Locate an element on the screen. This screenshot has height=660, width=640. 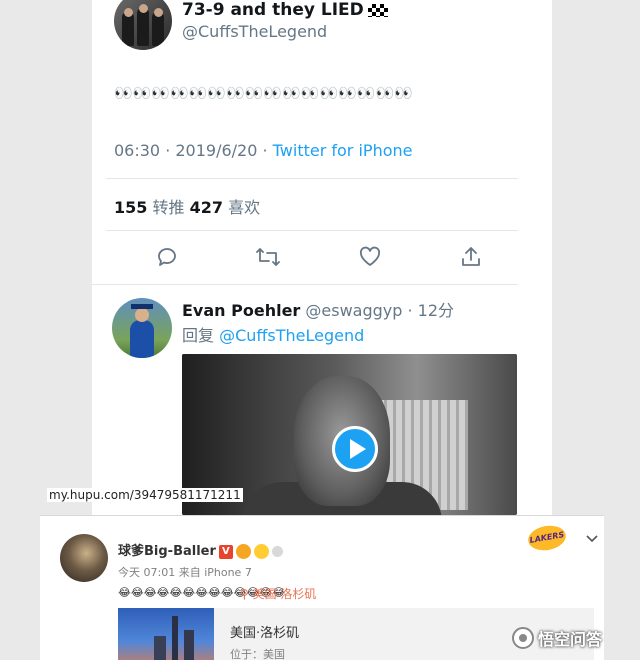
like-button is located at coordinates (370, 257).